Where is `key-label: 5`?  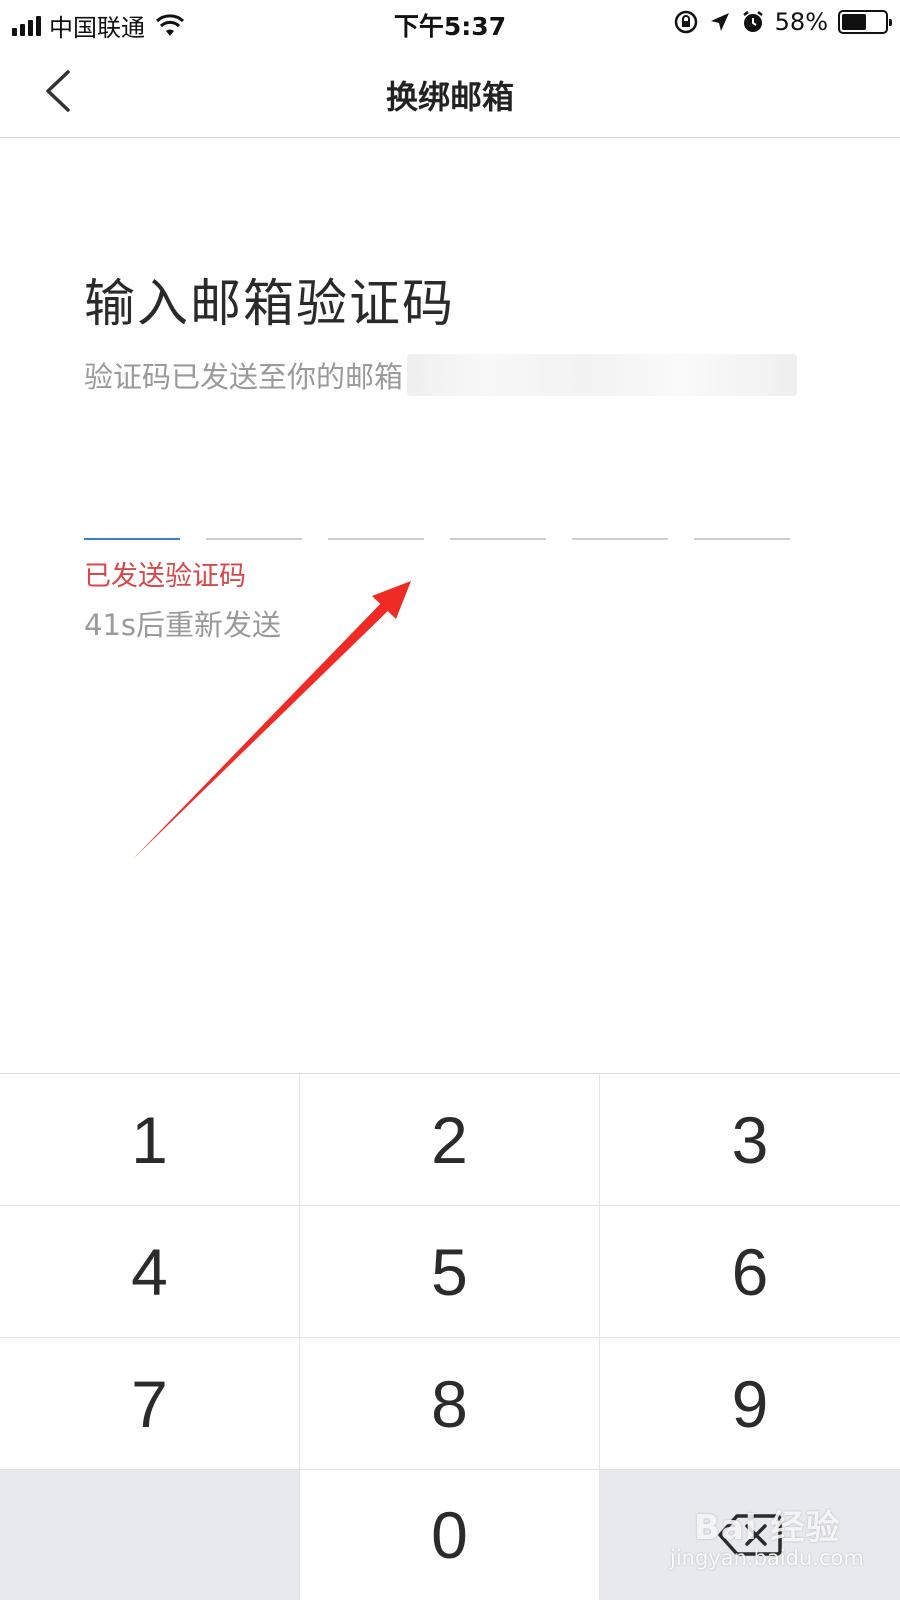 key-label: 5 is located at coordinates (449, 1271).